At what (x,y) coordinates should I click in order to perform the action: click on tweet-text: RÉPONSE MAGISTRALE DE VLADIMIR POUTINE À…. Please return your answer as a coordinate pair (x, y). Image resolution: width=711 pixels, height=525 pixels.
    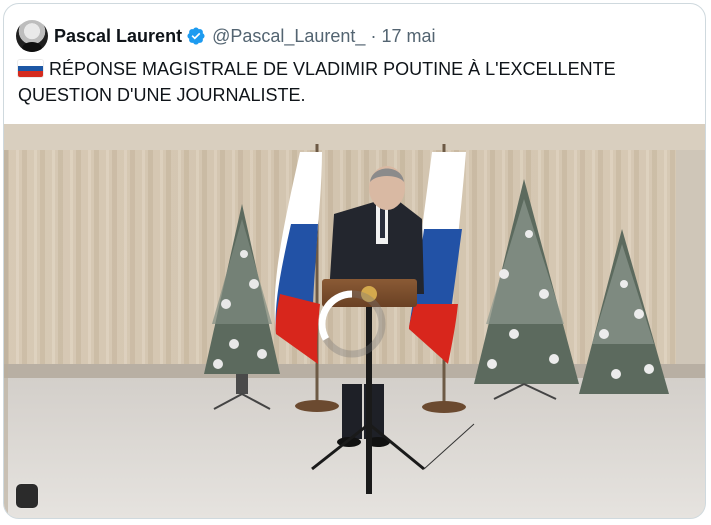
    Looking at the image, I should click on (338, 82).